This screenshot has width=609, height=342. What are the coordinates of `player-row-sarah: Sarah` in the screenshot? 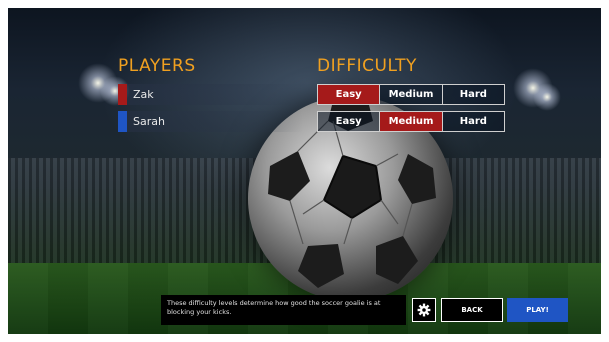 It's located at (210, 121).